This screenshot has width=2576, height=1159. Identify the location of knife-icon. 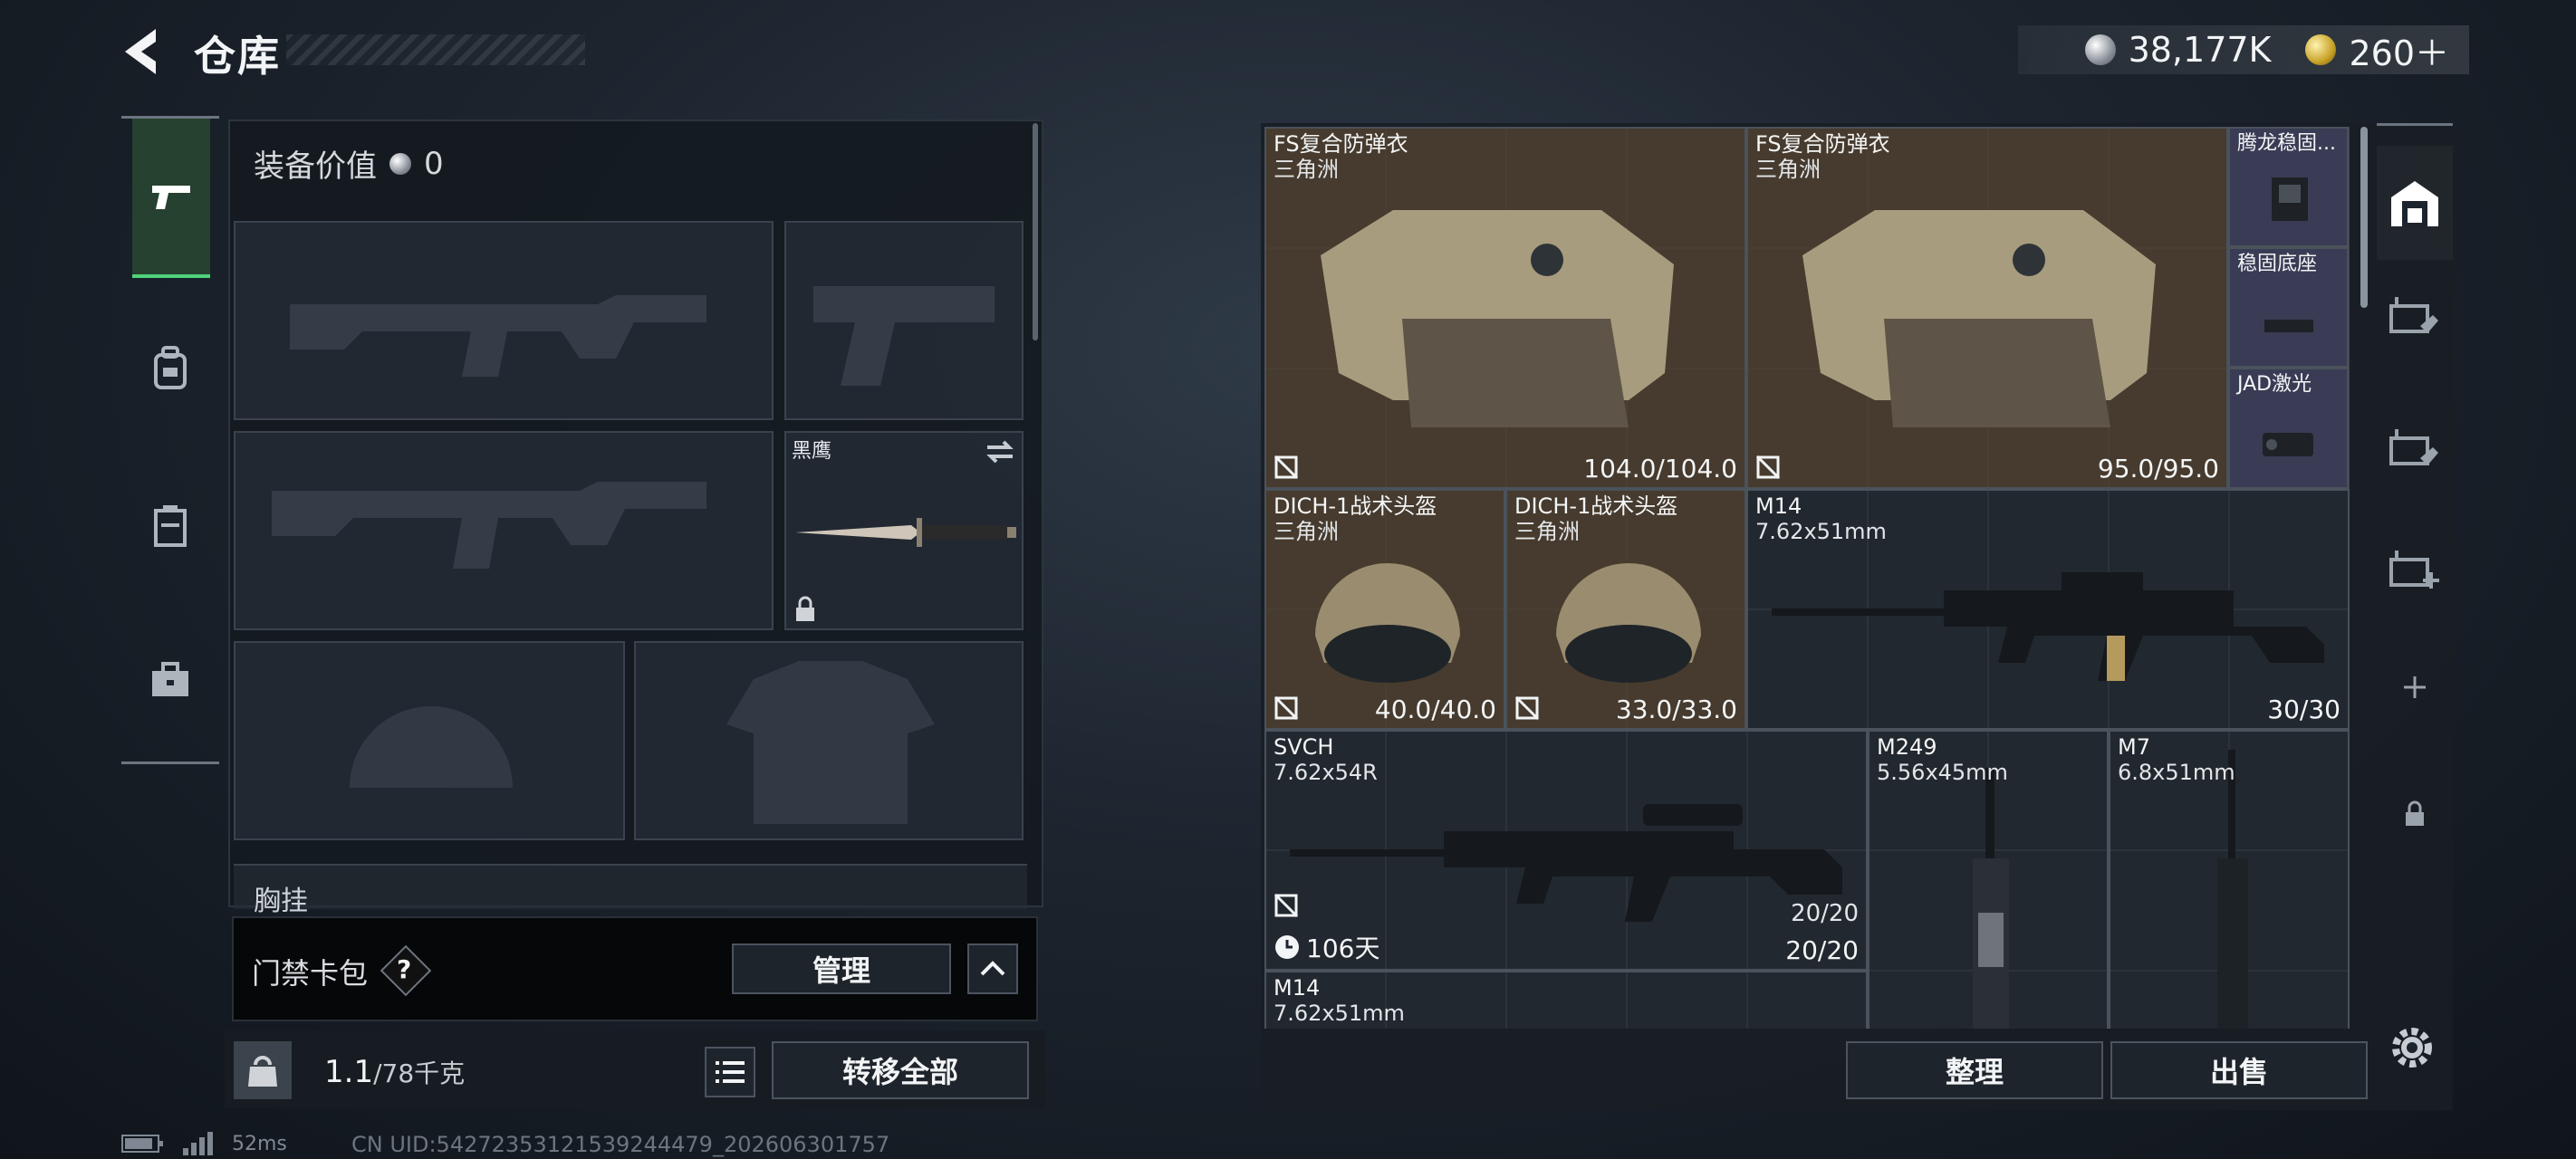
(905, 532).